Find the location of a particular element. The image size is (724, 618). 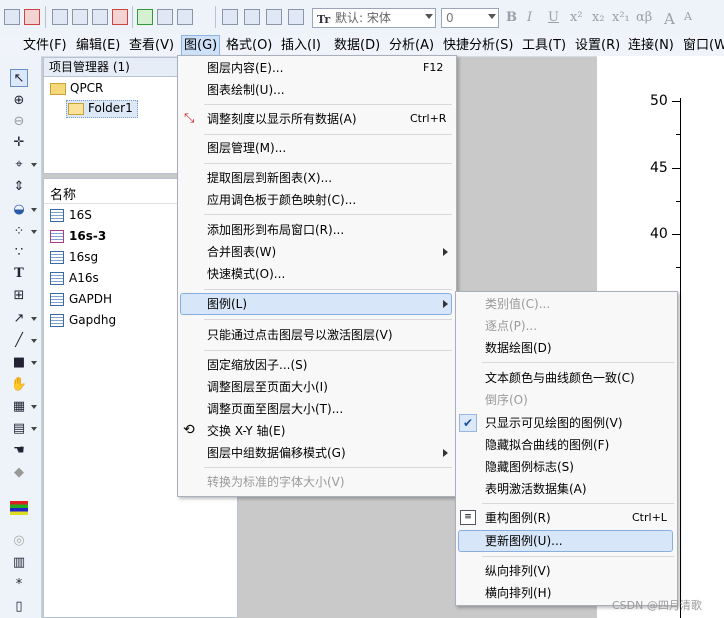

submenu-item-data-plot: 数据绘图(D) is located at coordinates (518, 348).